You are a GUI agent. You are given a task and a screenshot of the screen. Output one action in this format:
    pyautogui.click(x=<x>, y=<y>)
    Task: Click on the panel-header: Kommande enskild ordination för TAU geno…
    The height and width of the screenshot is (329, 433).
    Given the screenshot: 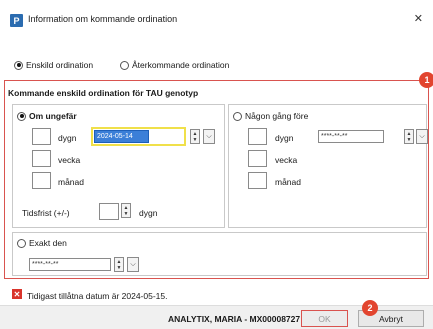 What is the action you would take?
    pyautogui.click(x=103, y=93)
    